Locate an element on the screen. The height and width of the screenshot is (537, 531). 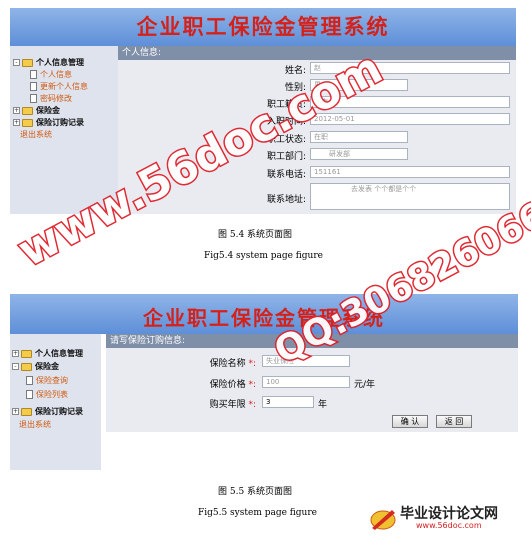
figure-caption-en: Fig5.4 system page figure is located at coordinates (263, 256).